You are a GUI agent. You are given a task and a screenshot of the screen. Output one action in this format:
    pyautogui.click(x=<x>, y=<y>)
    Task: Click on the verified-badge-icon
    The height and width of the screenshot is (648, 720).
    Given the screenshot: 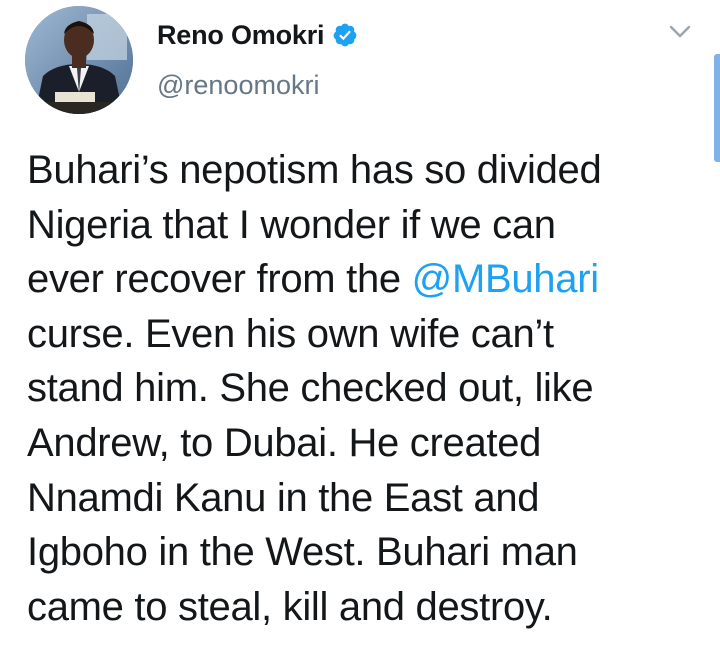 What is the action you would take?
    pyautogui.click(x=345, y=35)
    